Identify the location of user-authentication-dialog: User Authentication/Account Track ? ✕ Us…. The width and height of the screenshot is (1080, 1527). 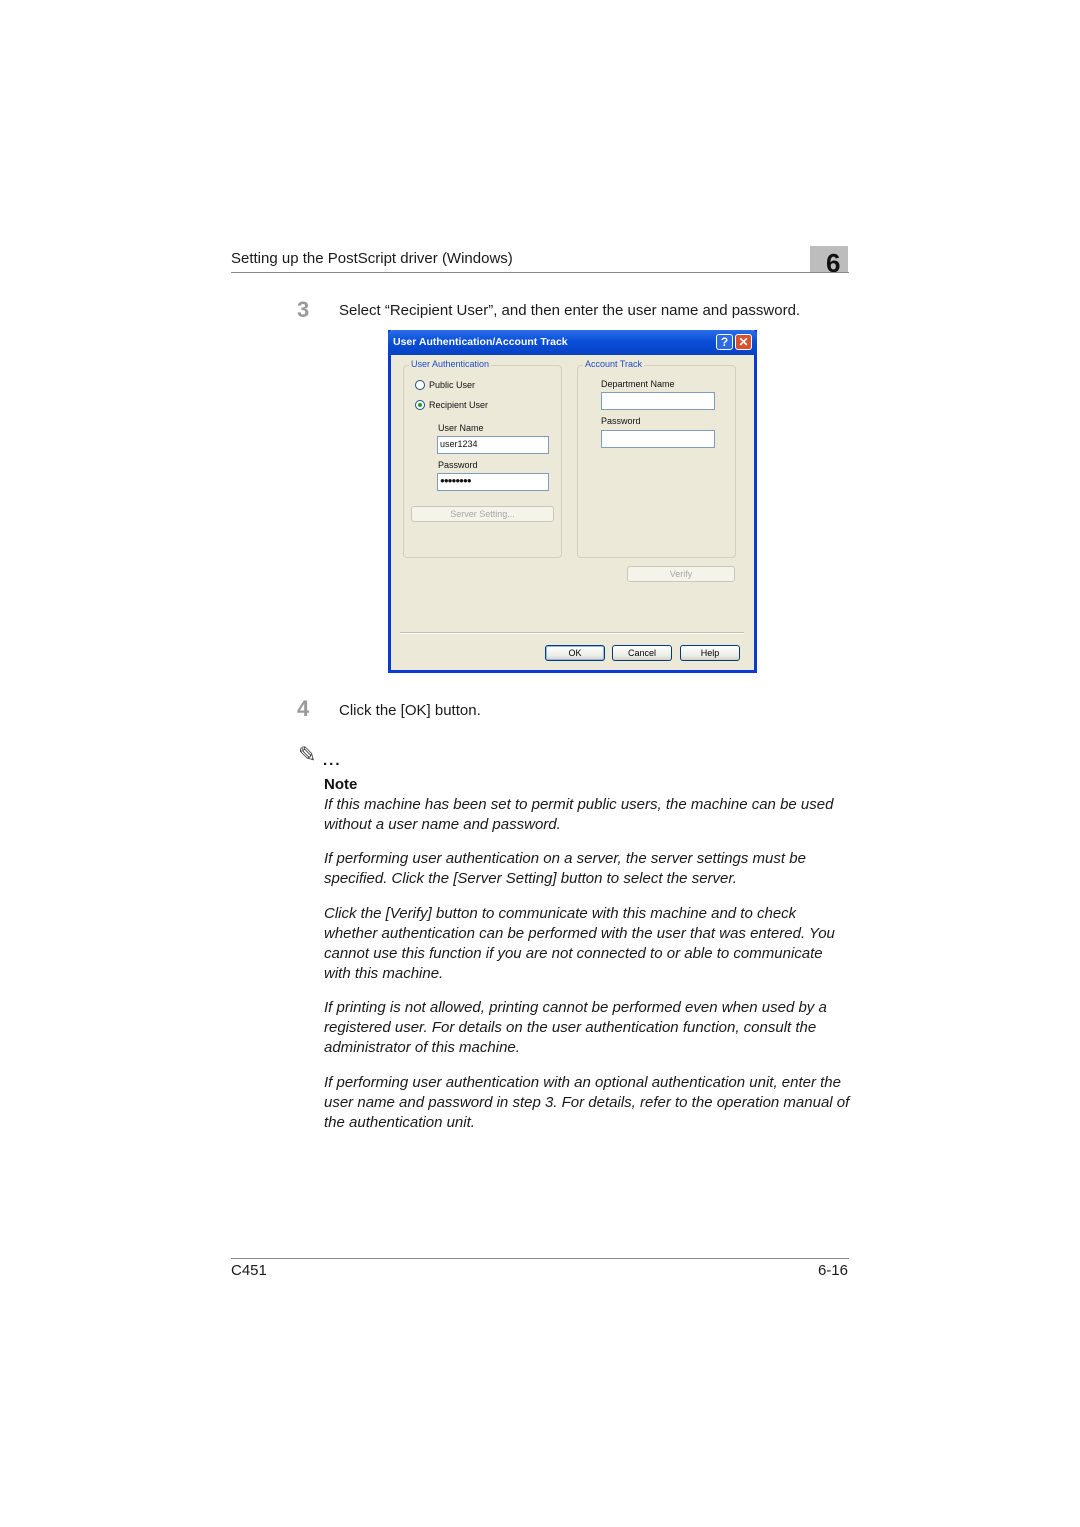
(572, 501).